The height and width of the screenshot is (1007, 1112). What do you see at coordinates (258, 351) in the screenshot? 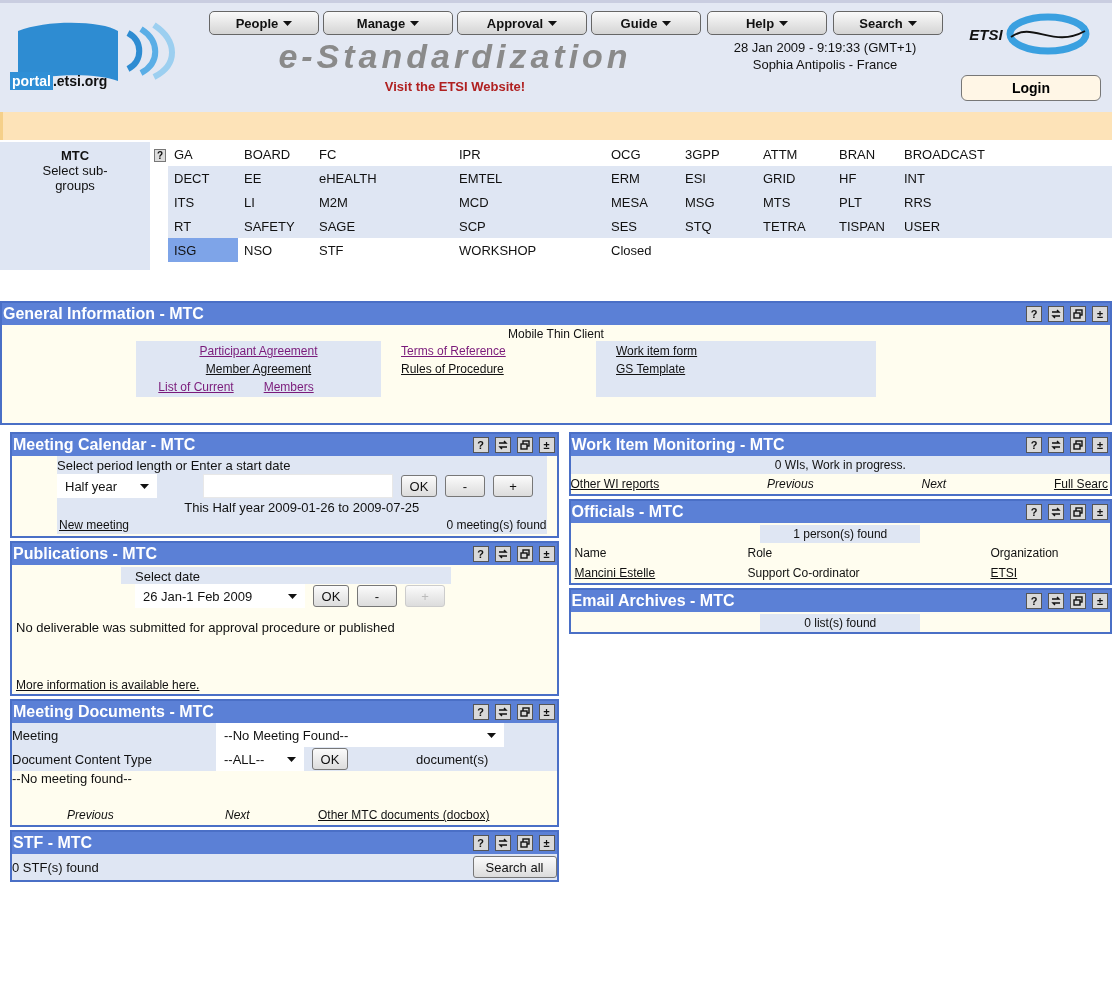
I see `link: Participant Agreement` at bounding box center [258, 351].